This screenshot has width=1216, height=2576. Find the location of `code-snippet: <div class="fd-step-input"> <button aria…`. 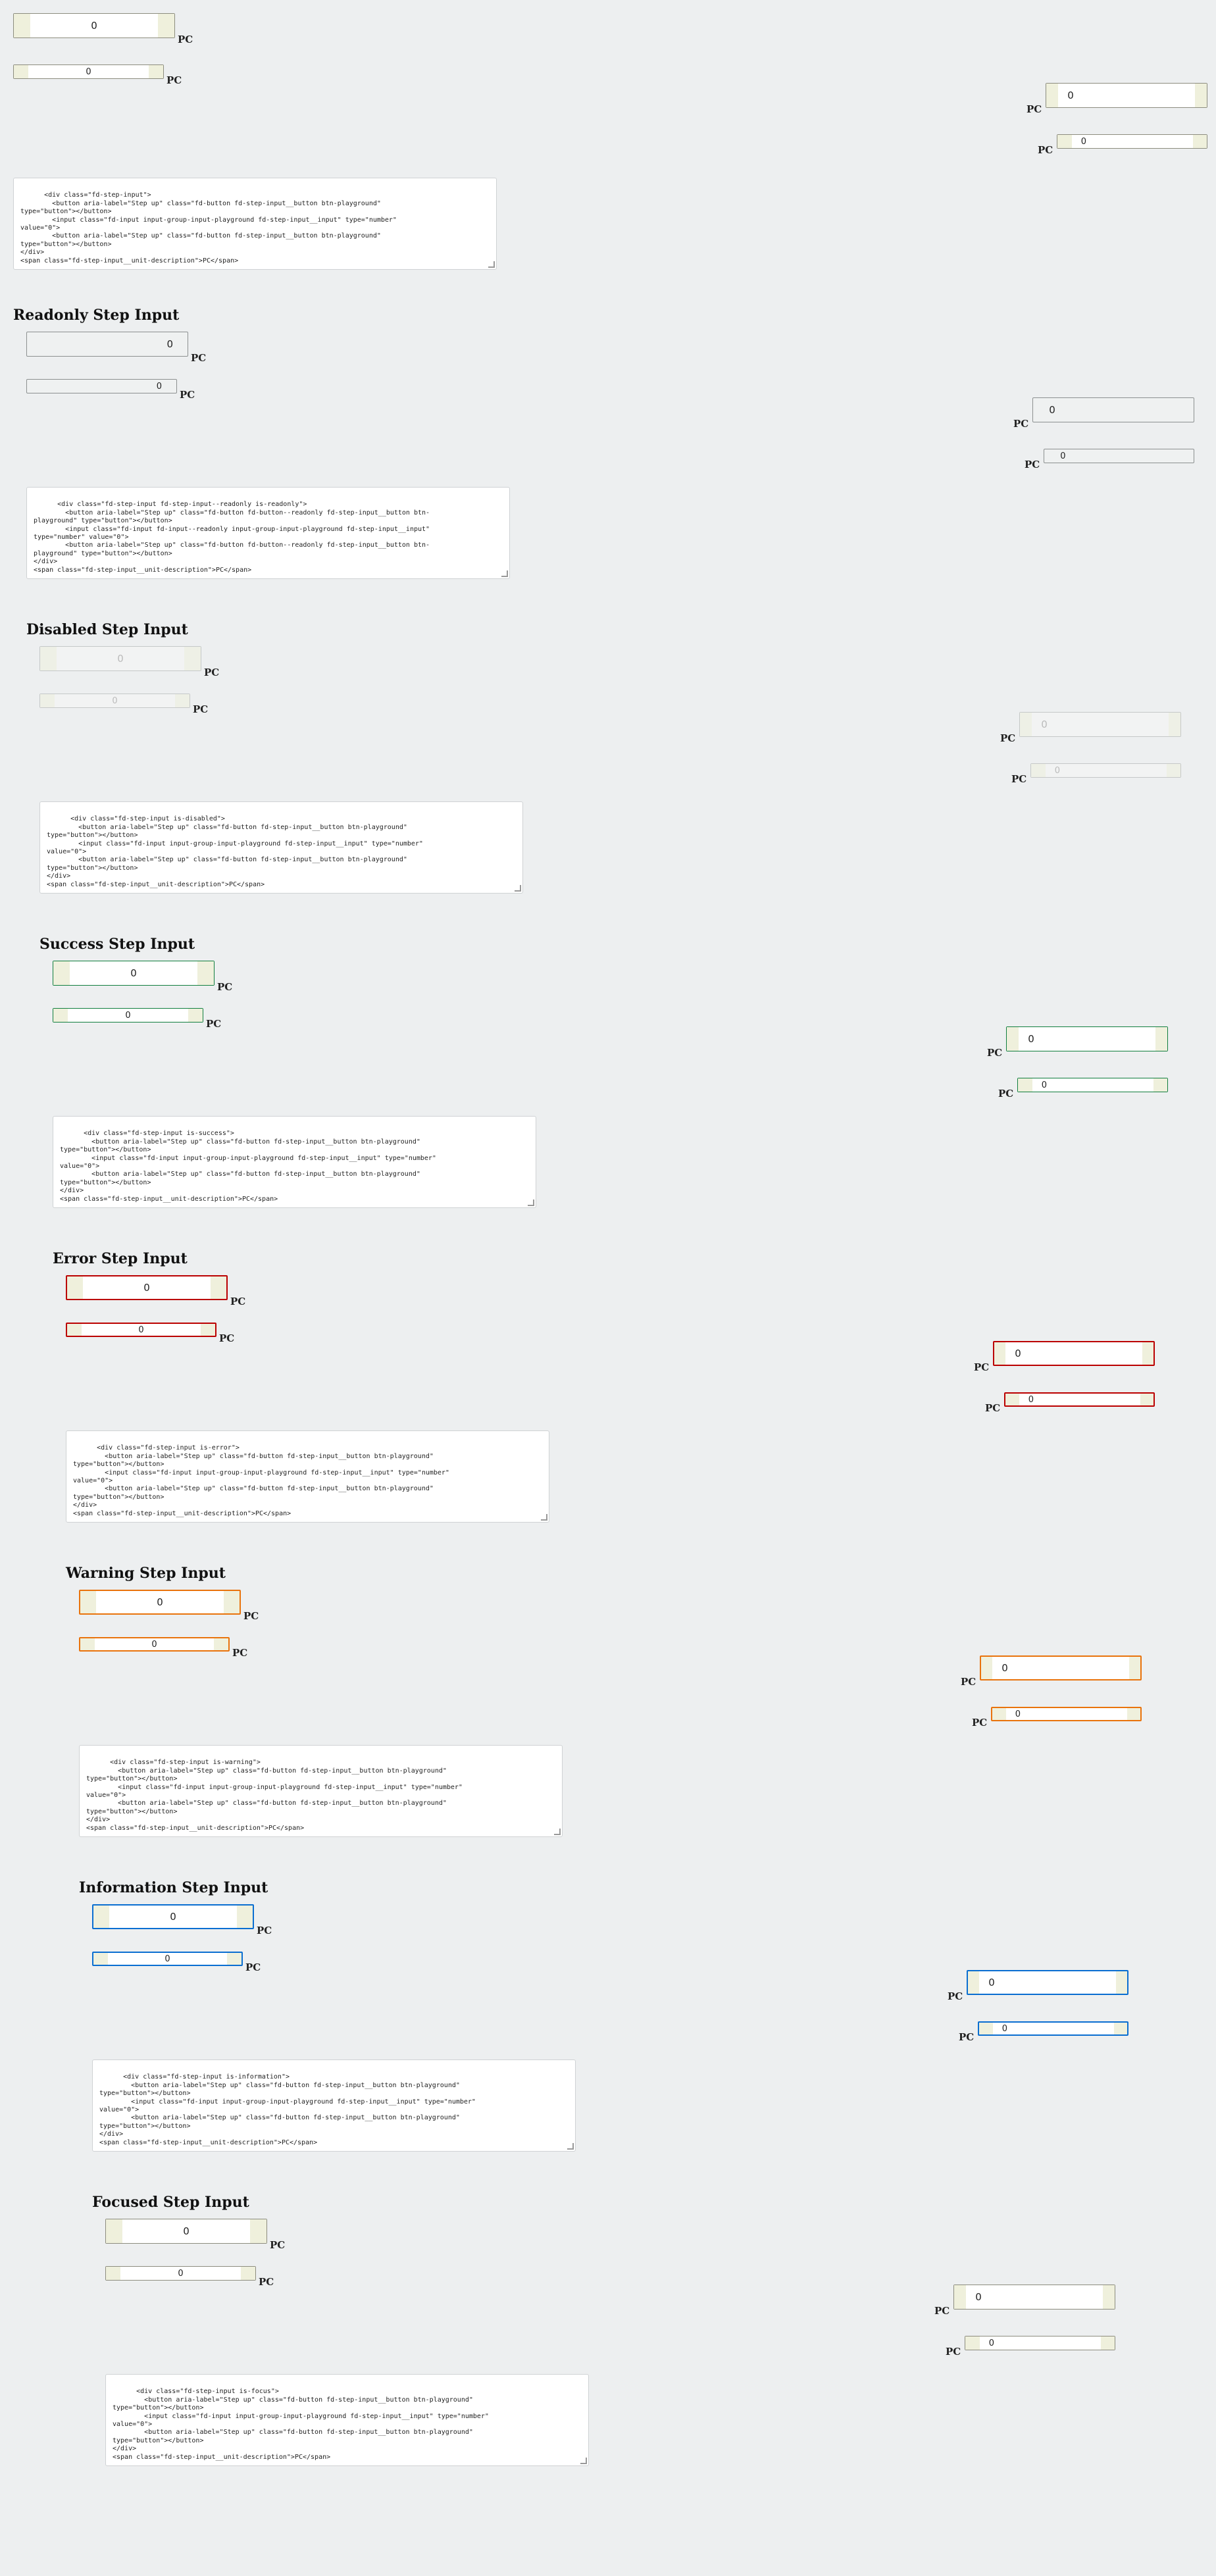

code-snippet: <div class="fd-step-input"> <button aria… is located at coordinates (255, 224).